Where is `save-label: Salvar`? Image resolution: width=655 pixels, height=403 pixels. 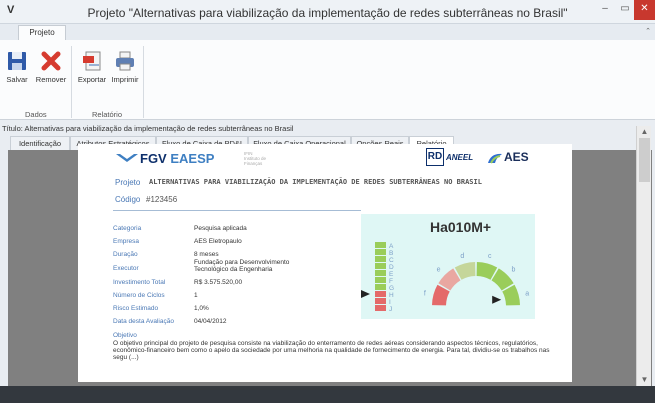
save-label: Salvar is located at coordinates (17, 79).